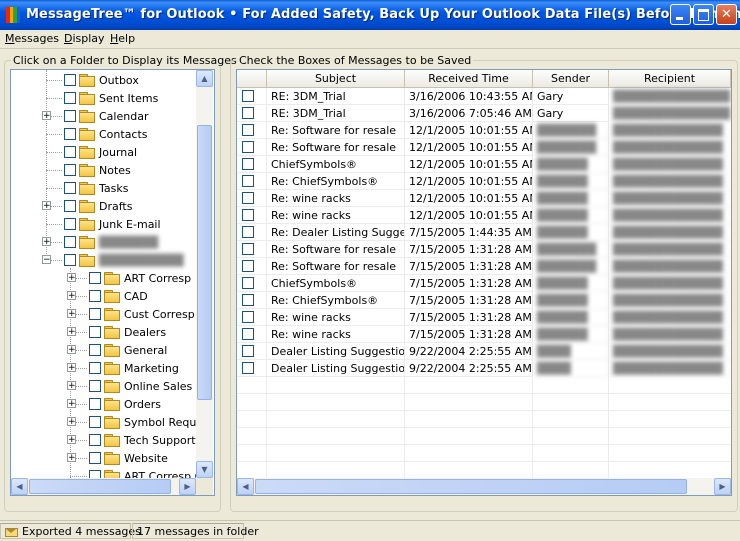 The width and height of the screenshot is (740, 541). What do you see at coordinates (670, 79) in the screenshot?
I see `column-header: Recipient` at bounding box center [670, 79].